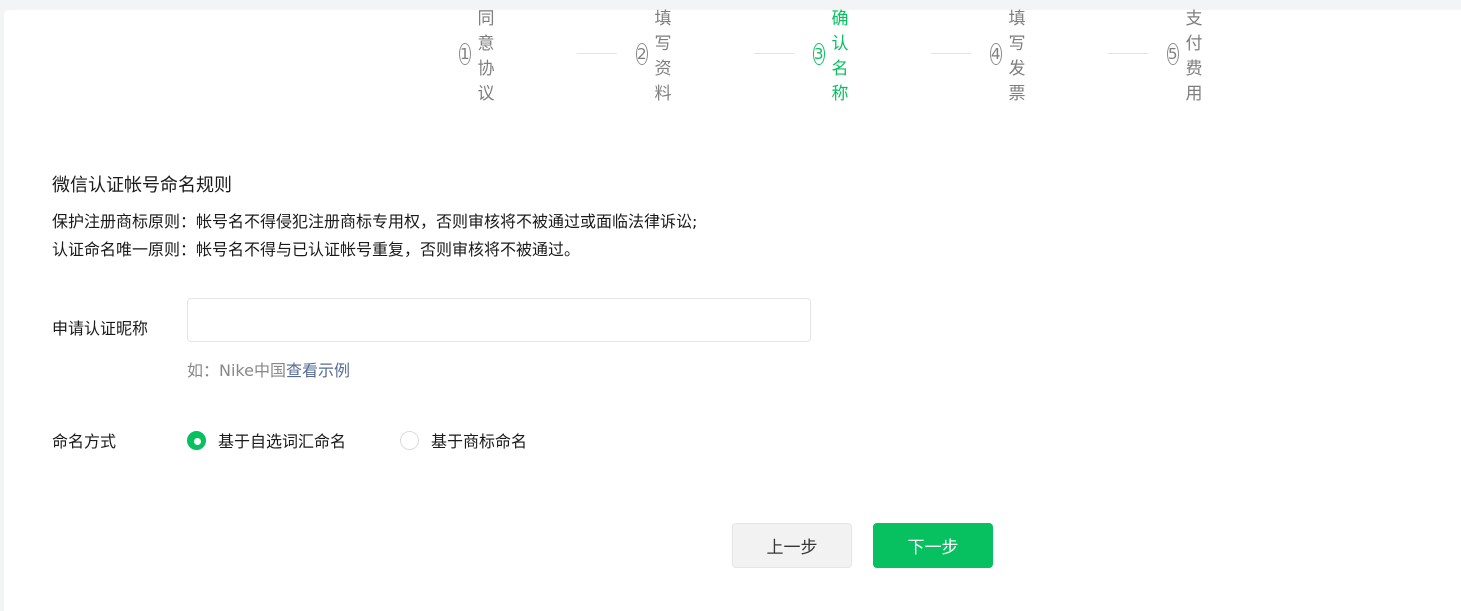 This screenshot has width=1461, height=611. I want to click on step-4-label: 填写发票, so click(1017, 56).